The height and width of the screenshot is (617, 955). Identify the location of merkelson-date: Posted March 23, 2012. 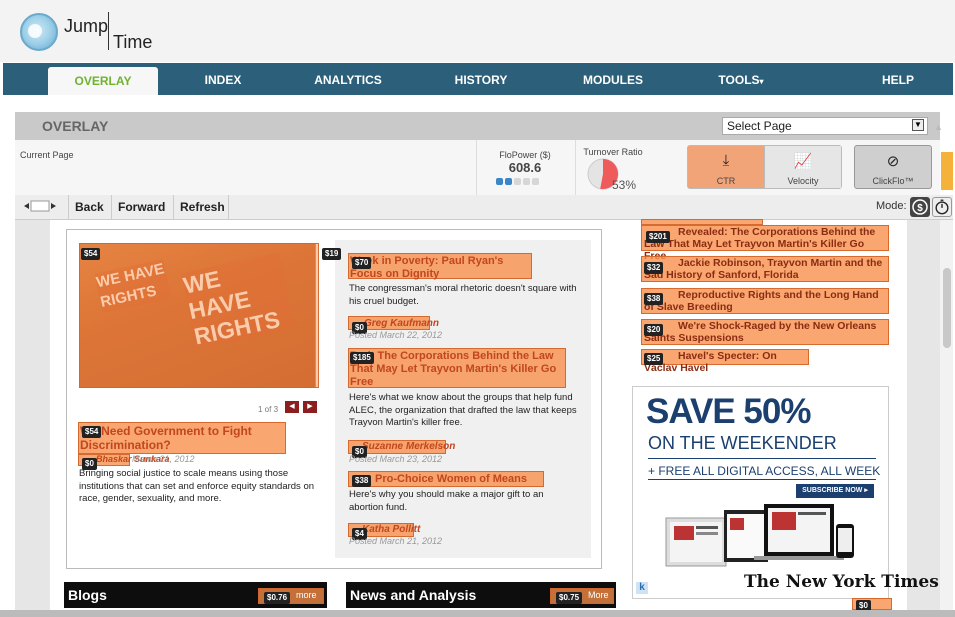
(396, 459).